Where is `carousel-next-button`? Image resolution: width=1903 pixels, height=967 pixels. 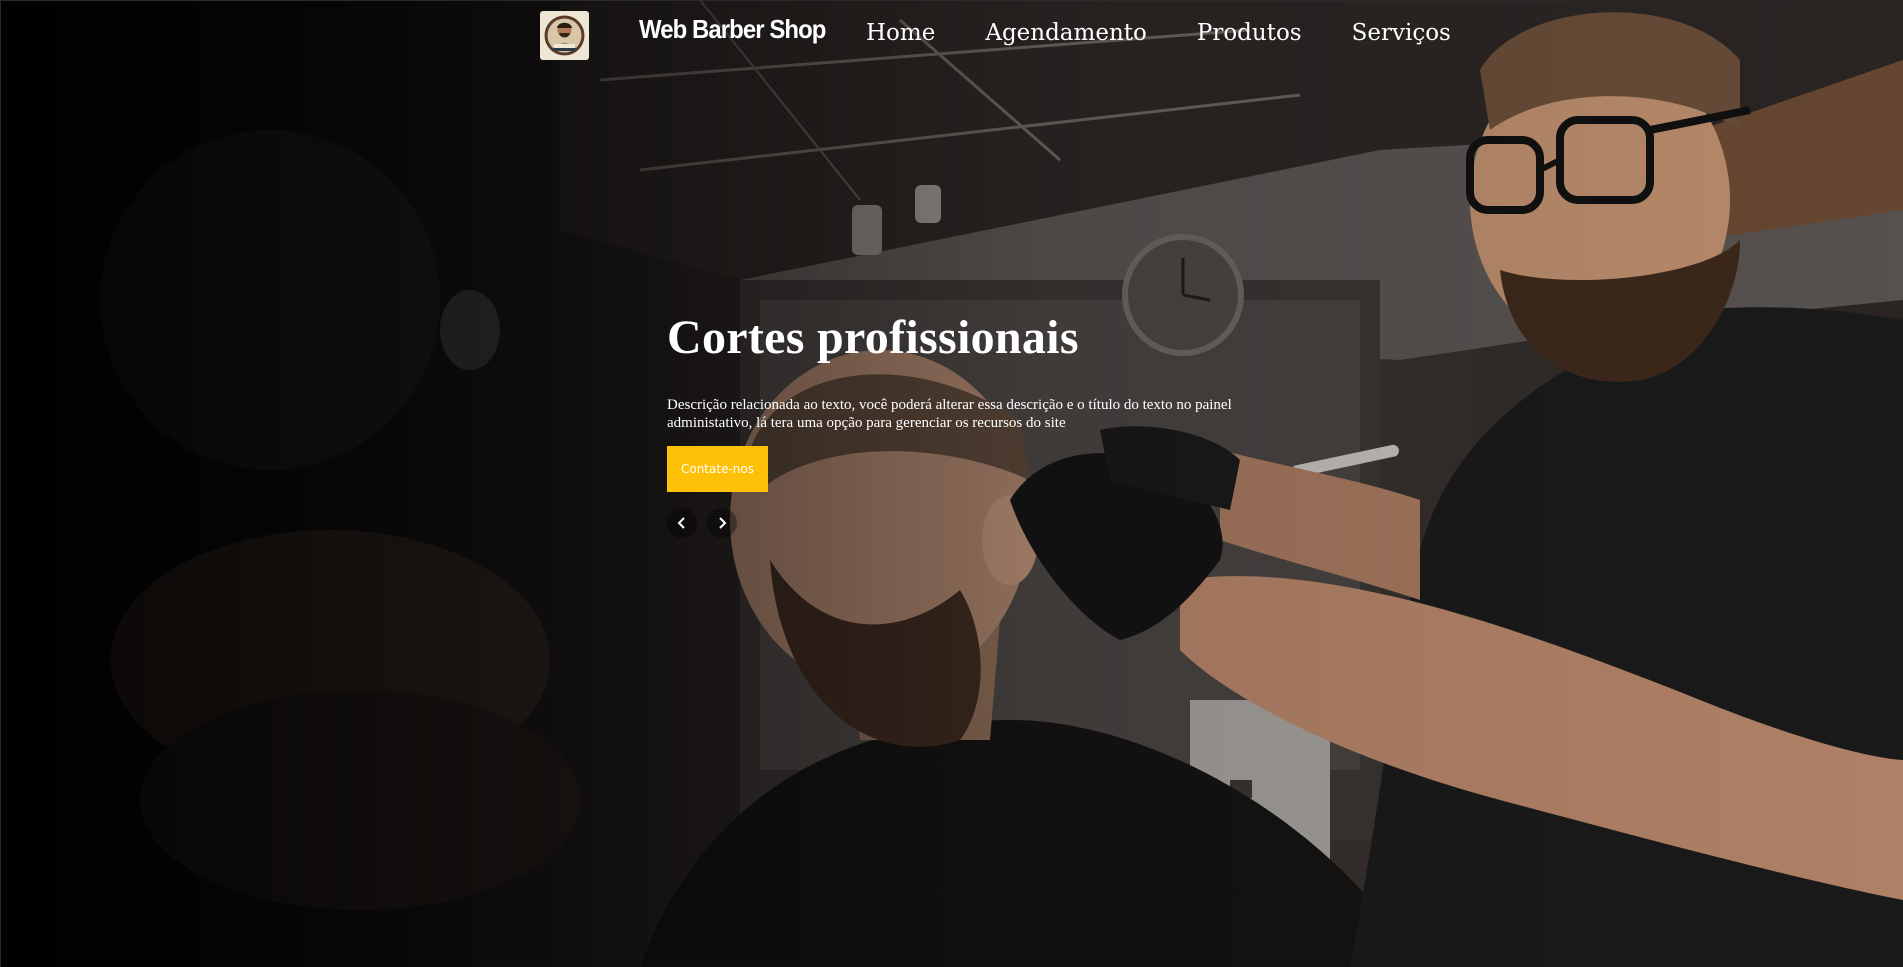
carousel-next-button is located at coordinates (722, 523).